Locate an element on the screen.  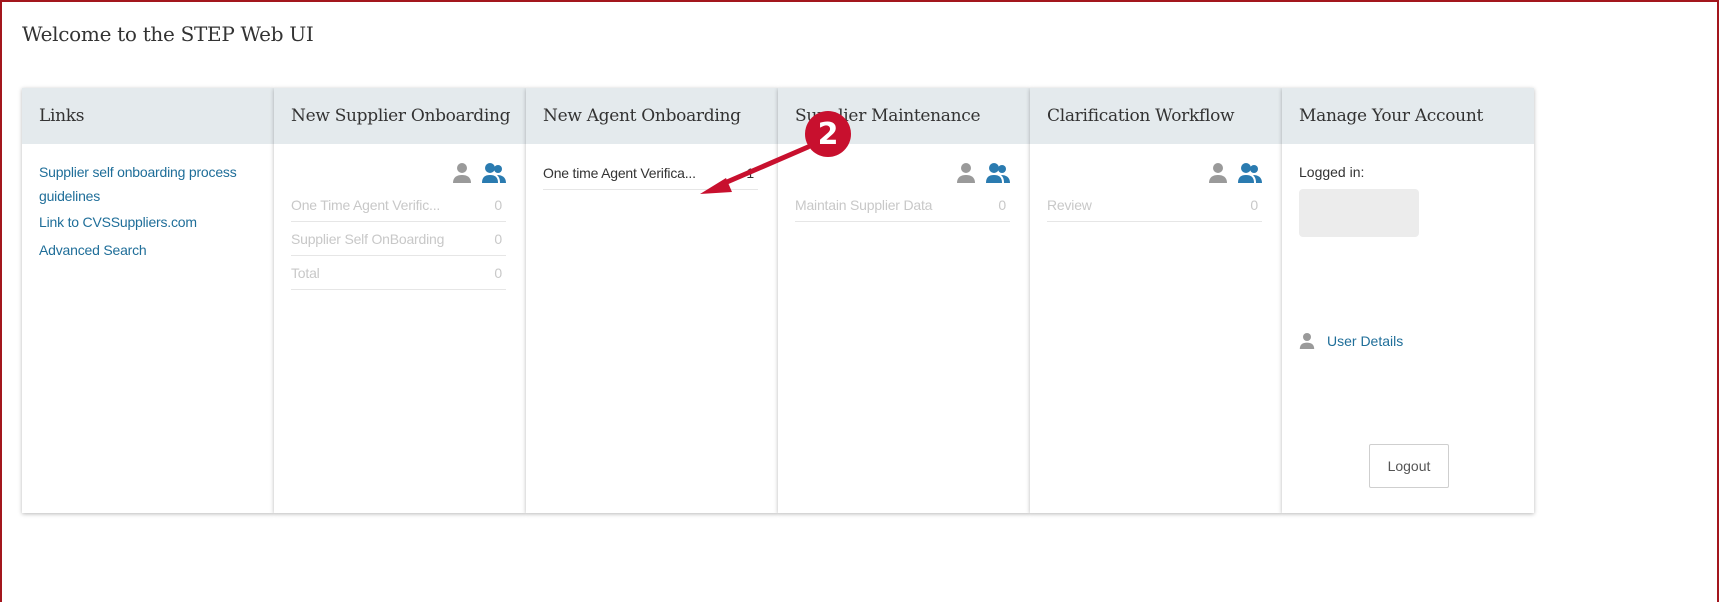
user-details-label: User Details is located at coordinates (1365, 341).